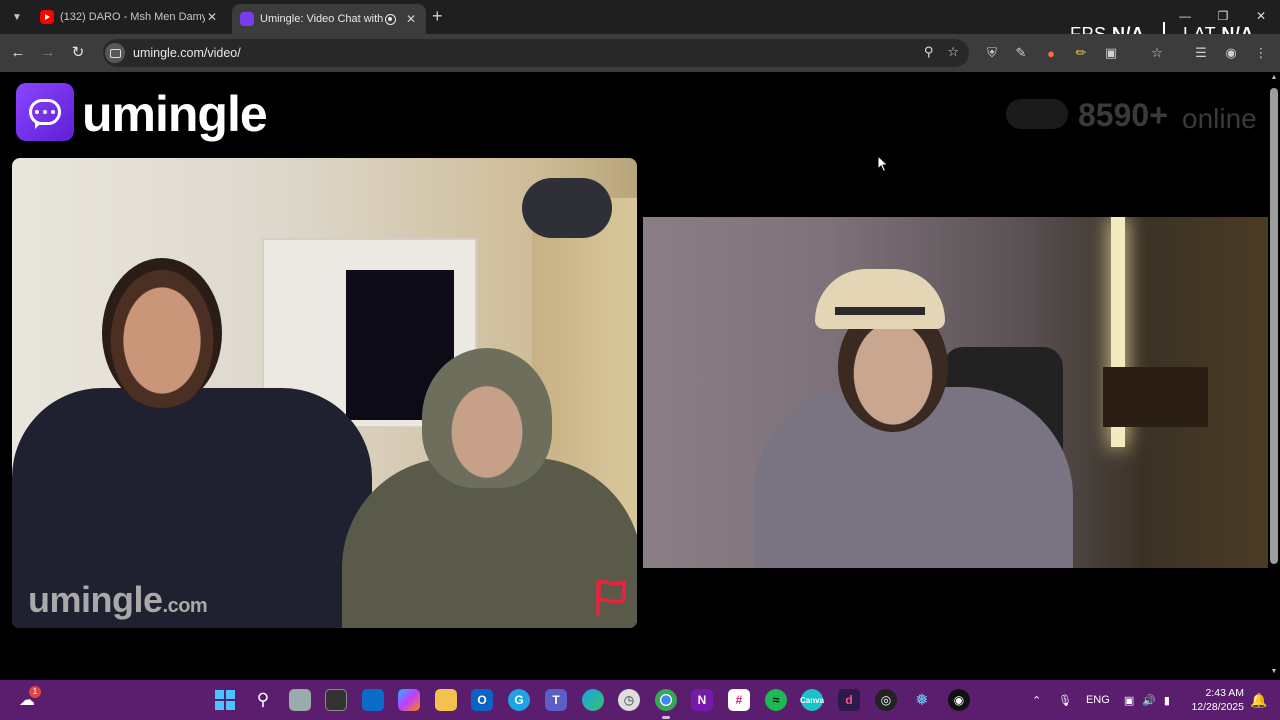 The width and height of the screenshot is (1280, 720). Describe the element at coordinates (225, 700) in the screenshot. I see `start-windows-icon` at that location.